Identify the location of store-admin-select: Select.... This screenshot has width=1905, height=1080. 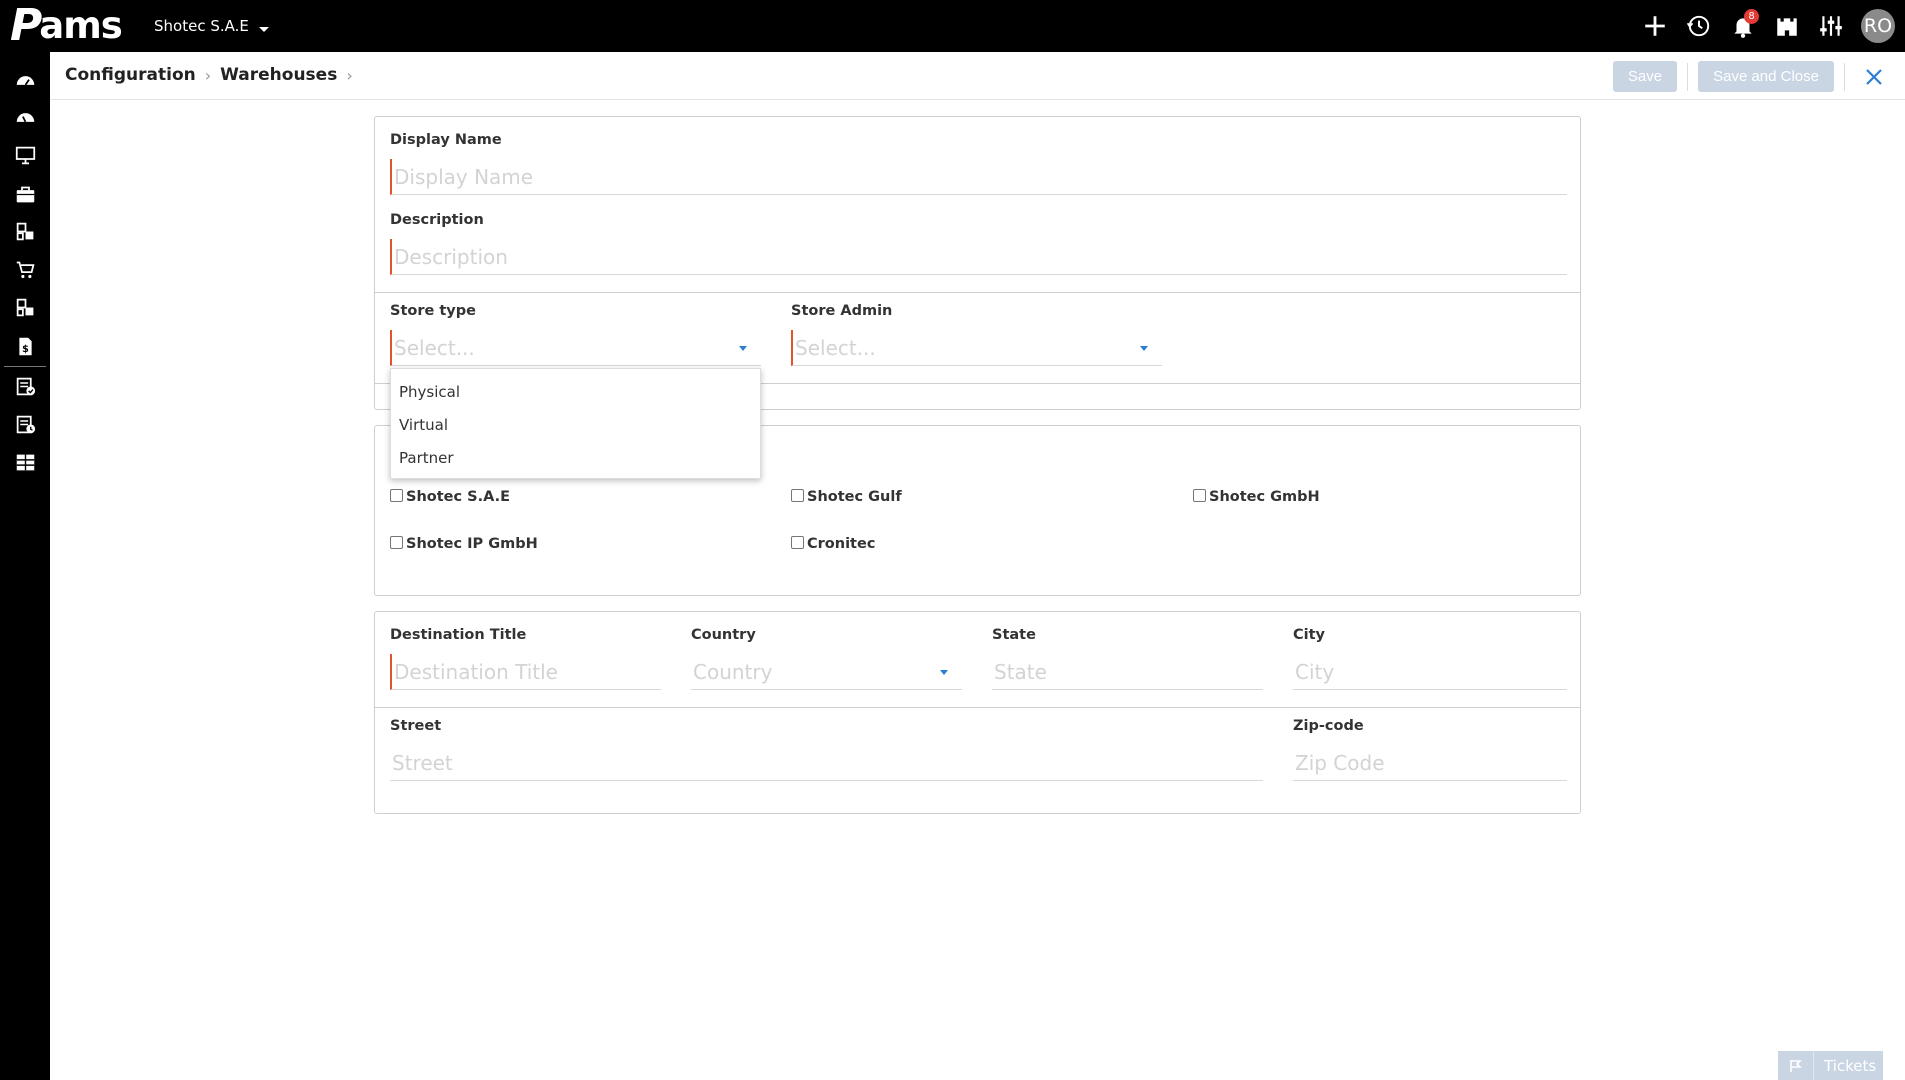
(976, 348).